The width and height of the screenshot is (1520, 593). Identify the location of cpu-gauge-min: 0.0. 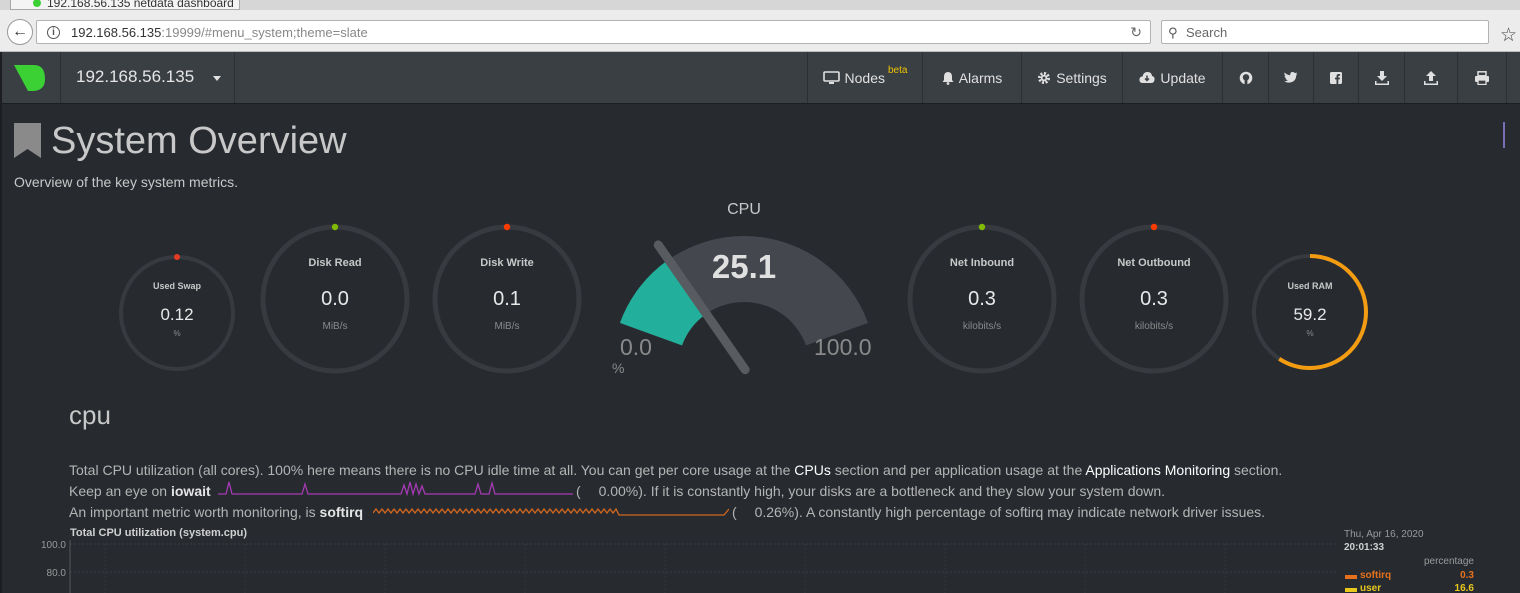
(636, 347).